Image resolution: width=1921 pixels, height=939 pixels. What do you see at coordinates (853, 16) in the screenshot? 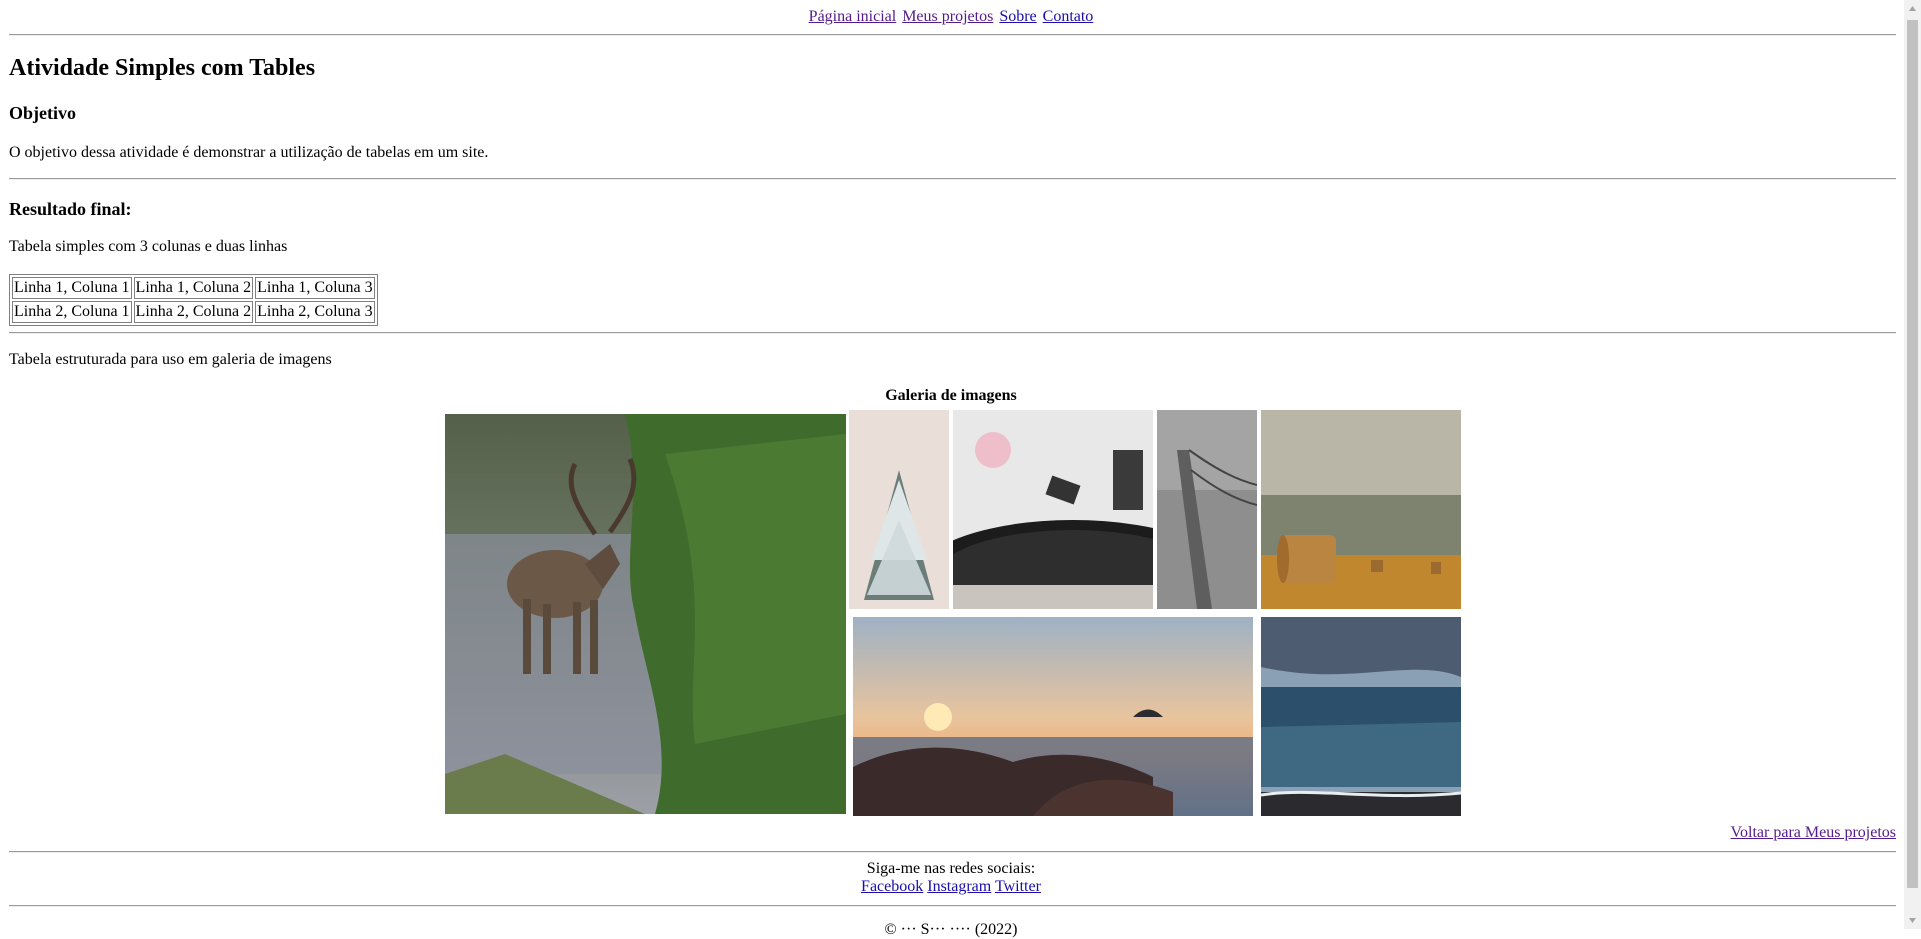
I see `nav-link-home: Página inicial` at bounding box center [853, 16].